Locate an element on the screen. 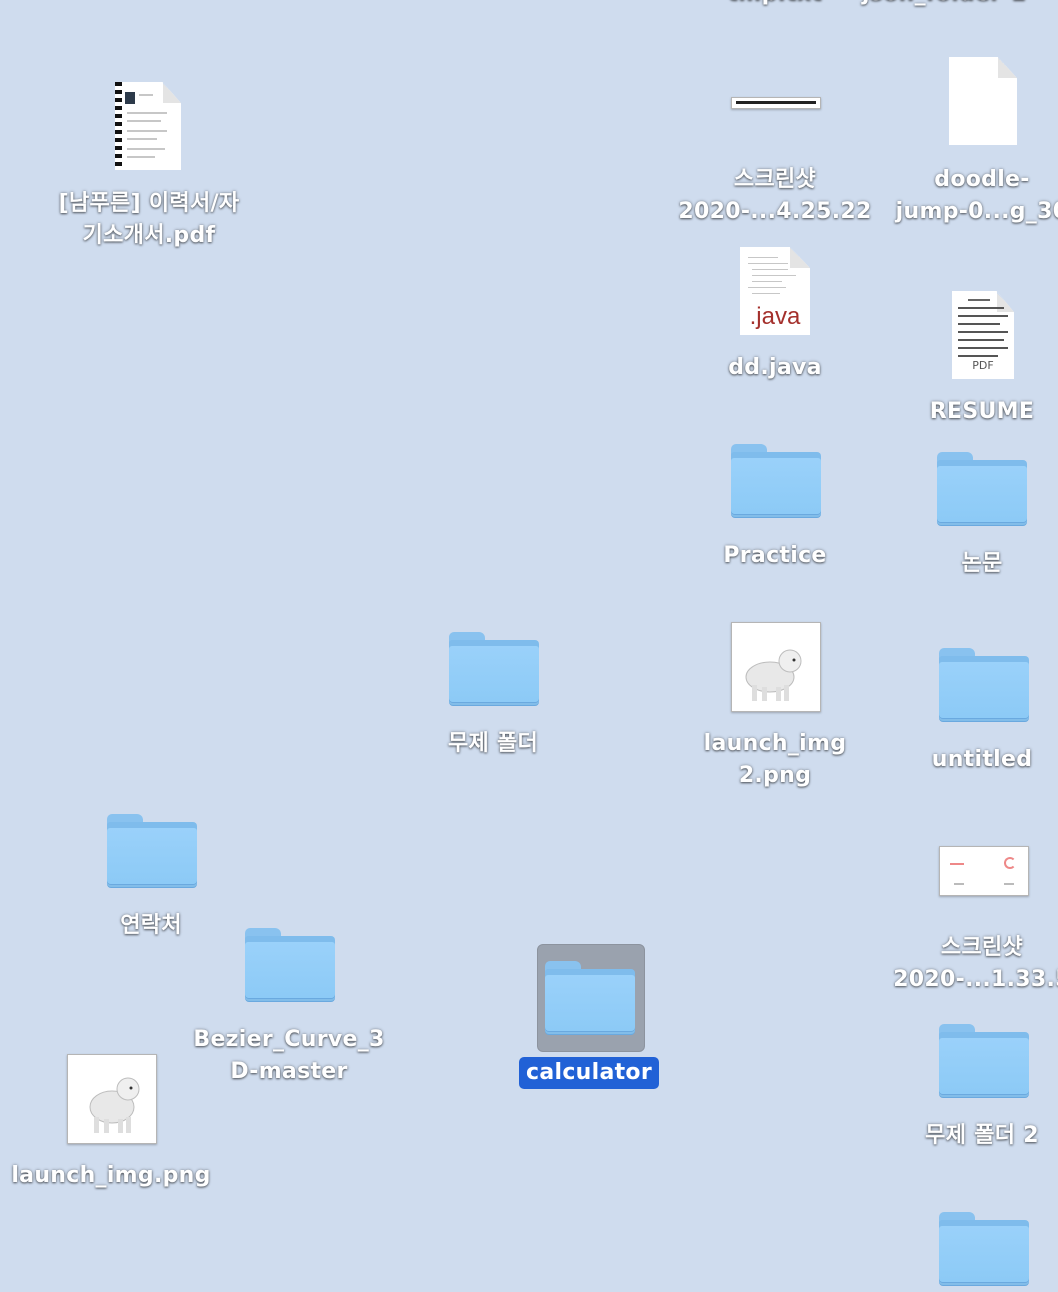  calculator-folder-label: calculator is located at coordinates (589, 1073).